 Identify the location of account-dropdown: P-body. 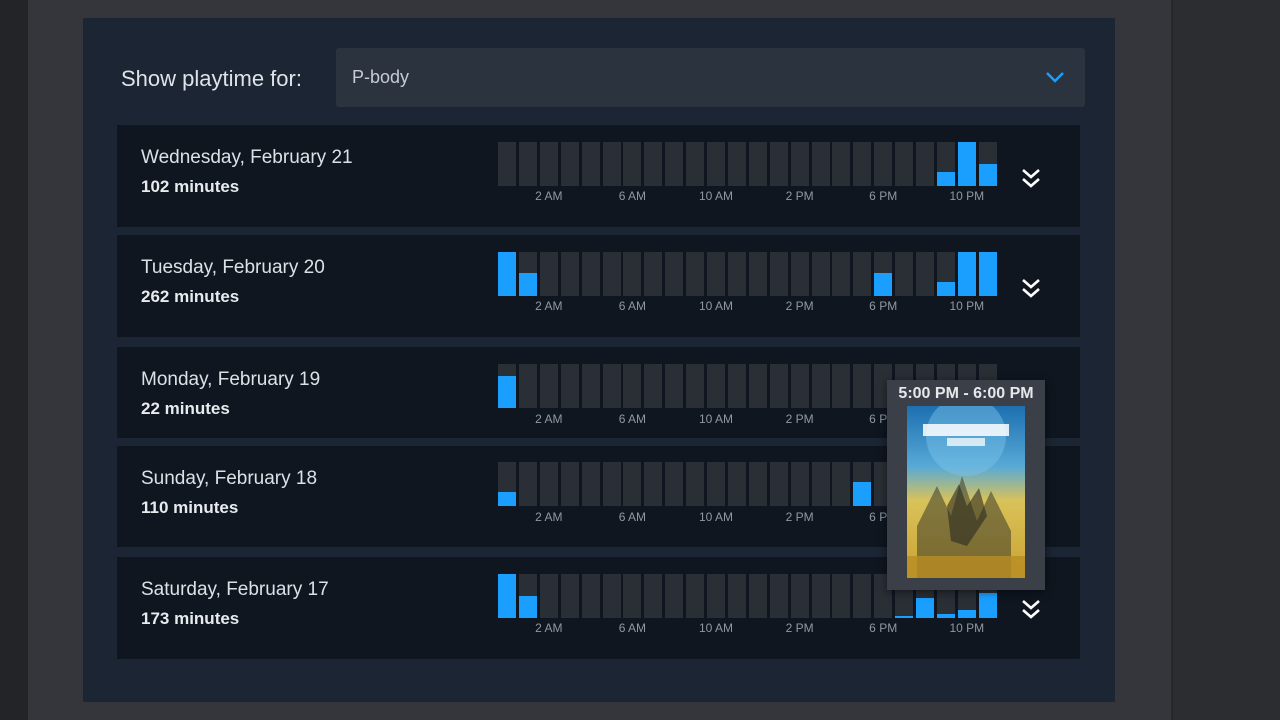
(710, 77).